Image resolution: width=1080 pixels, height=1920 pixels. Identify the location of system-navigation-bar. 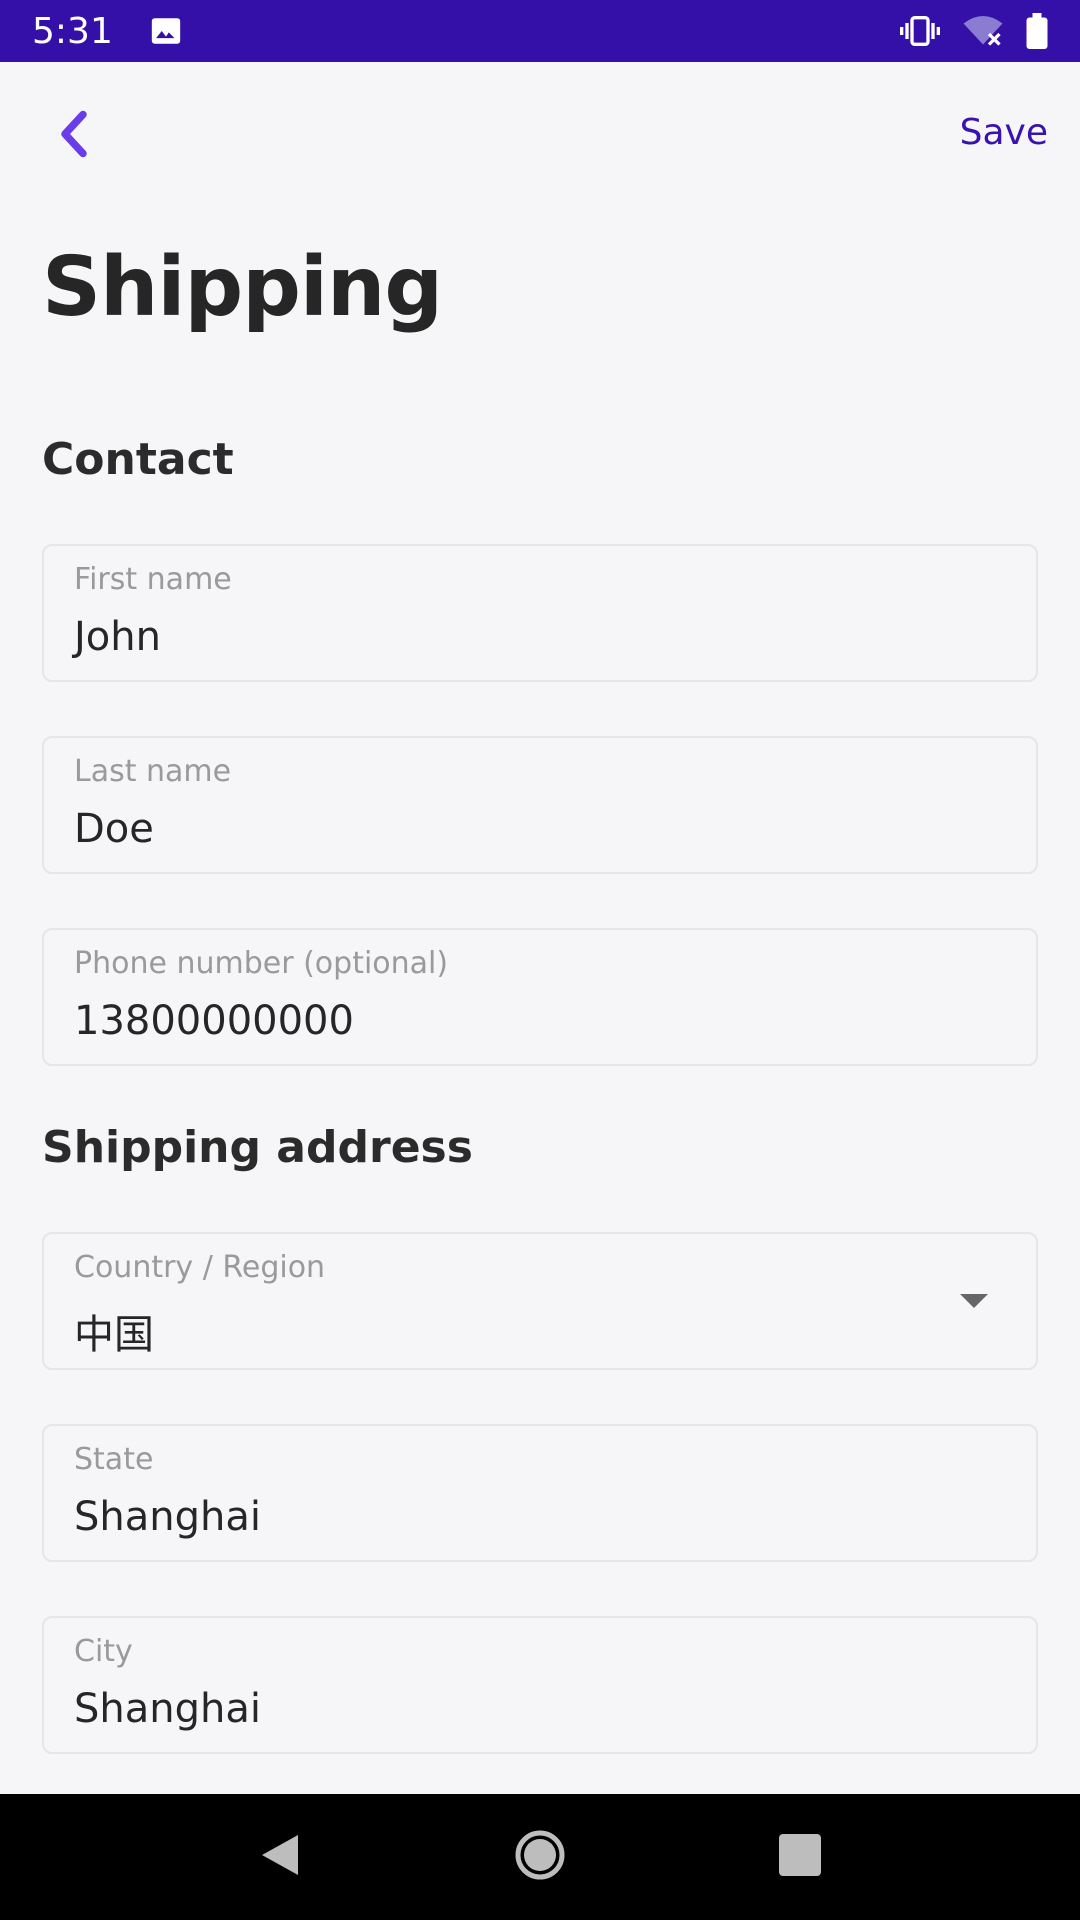
(540, 1857).